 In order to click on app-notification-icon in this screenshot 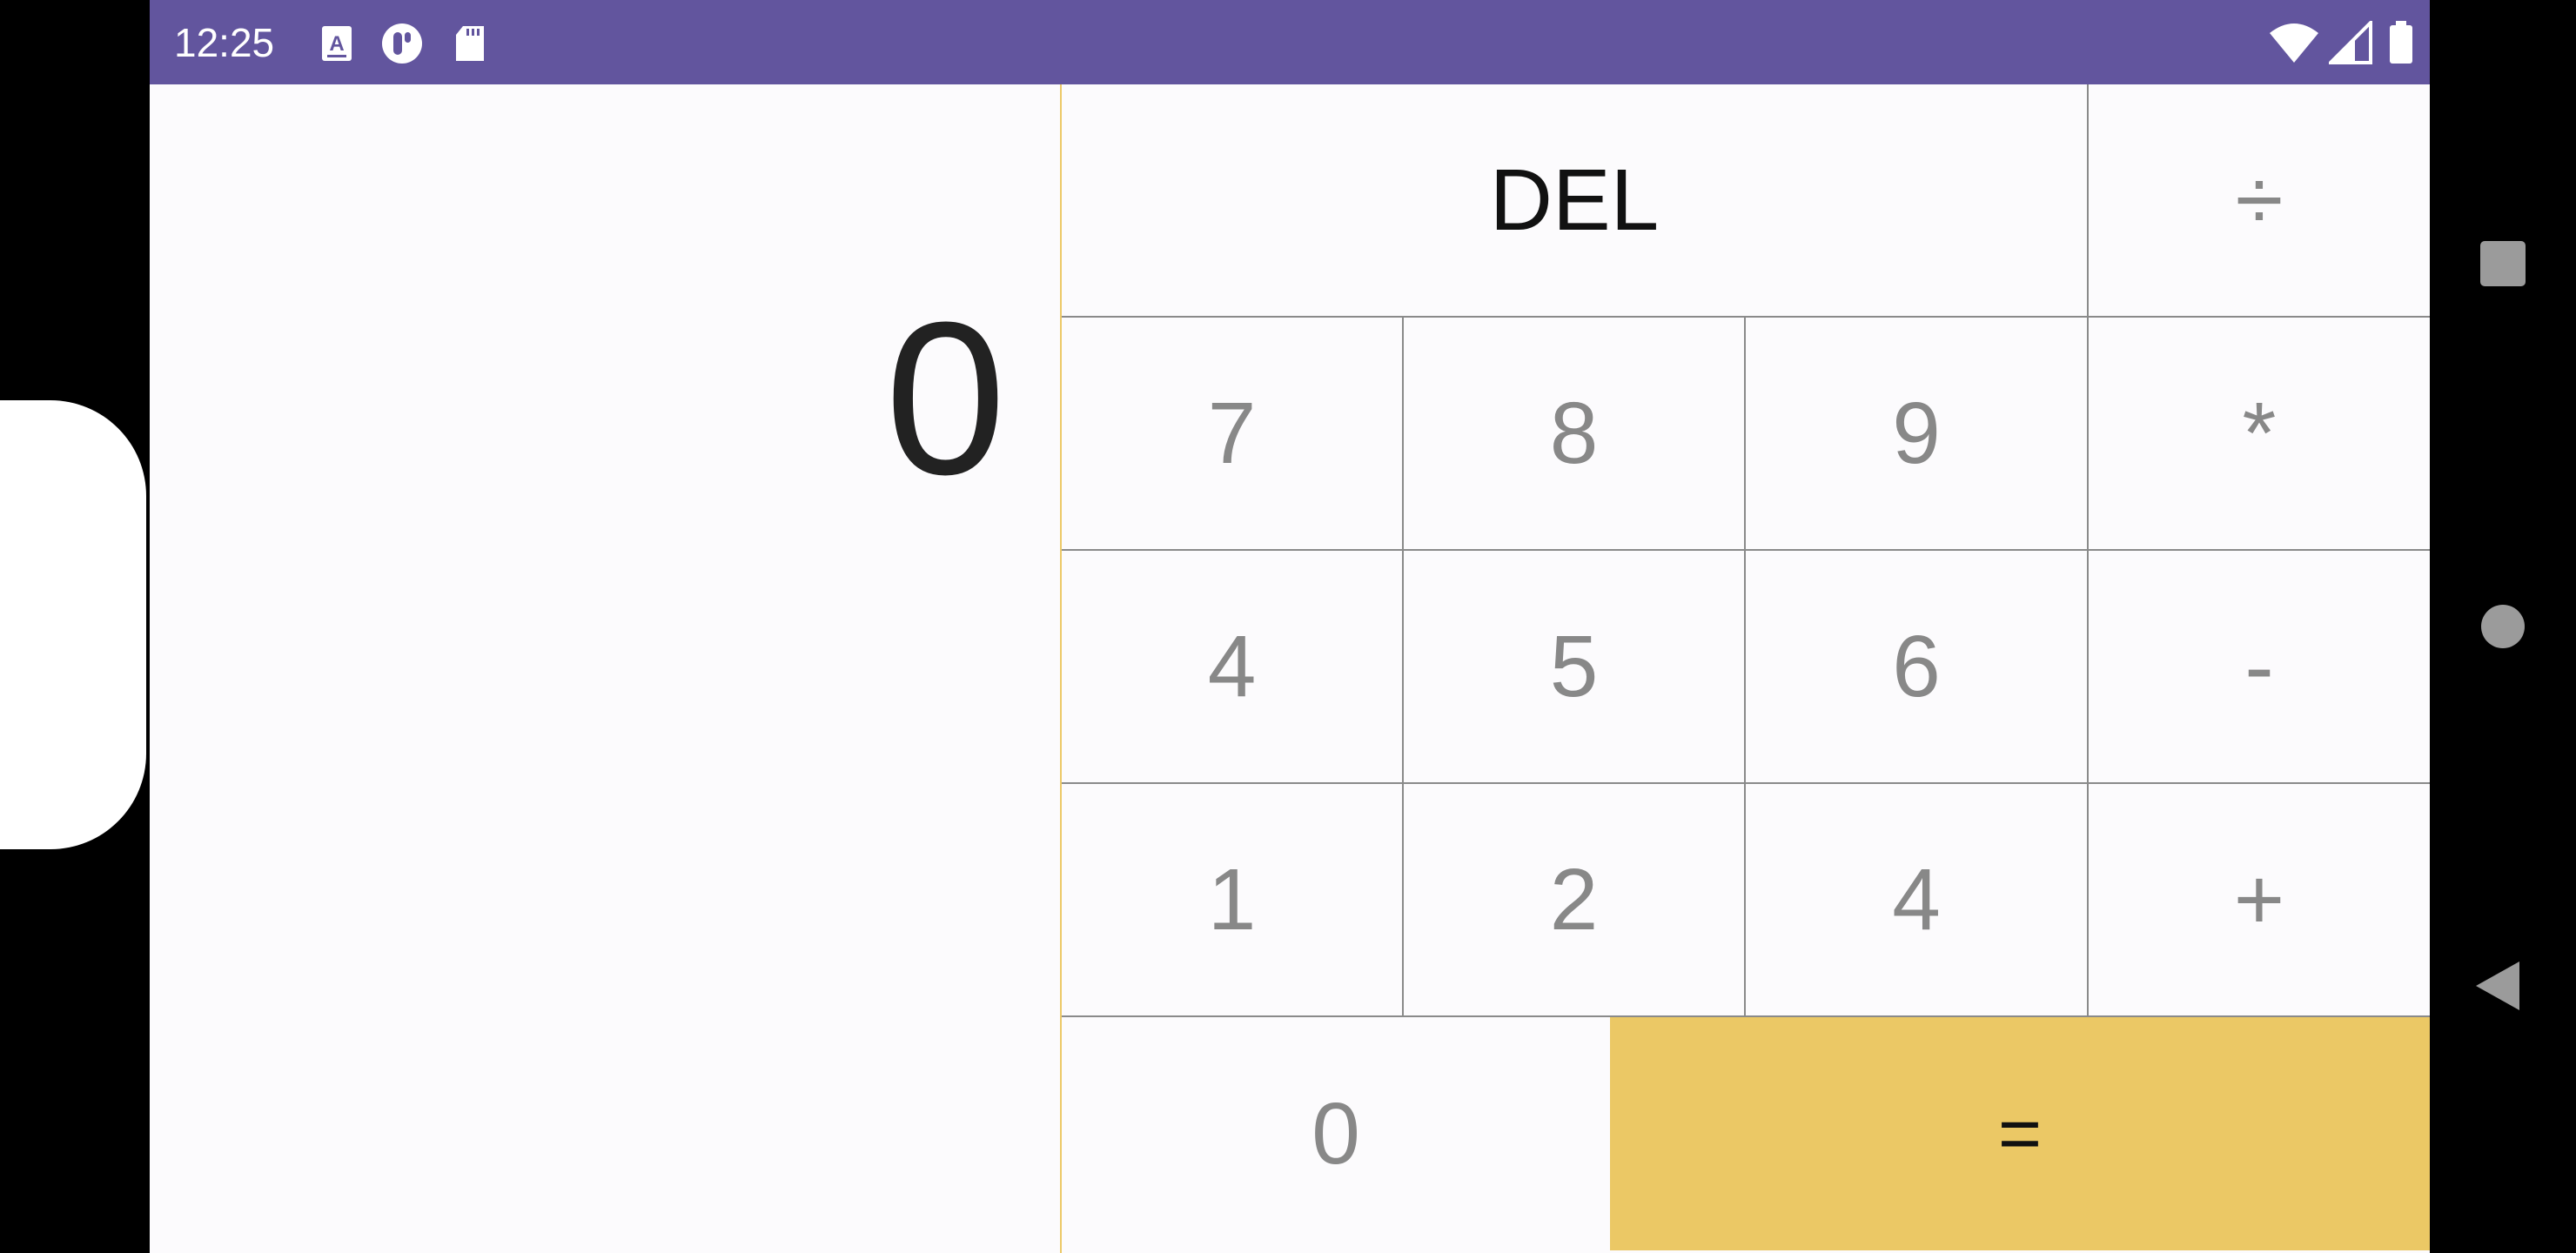, I will do `click(402, 43)`.